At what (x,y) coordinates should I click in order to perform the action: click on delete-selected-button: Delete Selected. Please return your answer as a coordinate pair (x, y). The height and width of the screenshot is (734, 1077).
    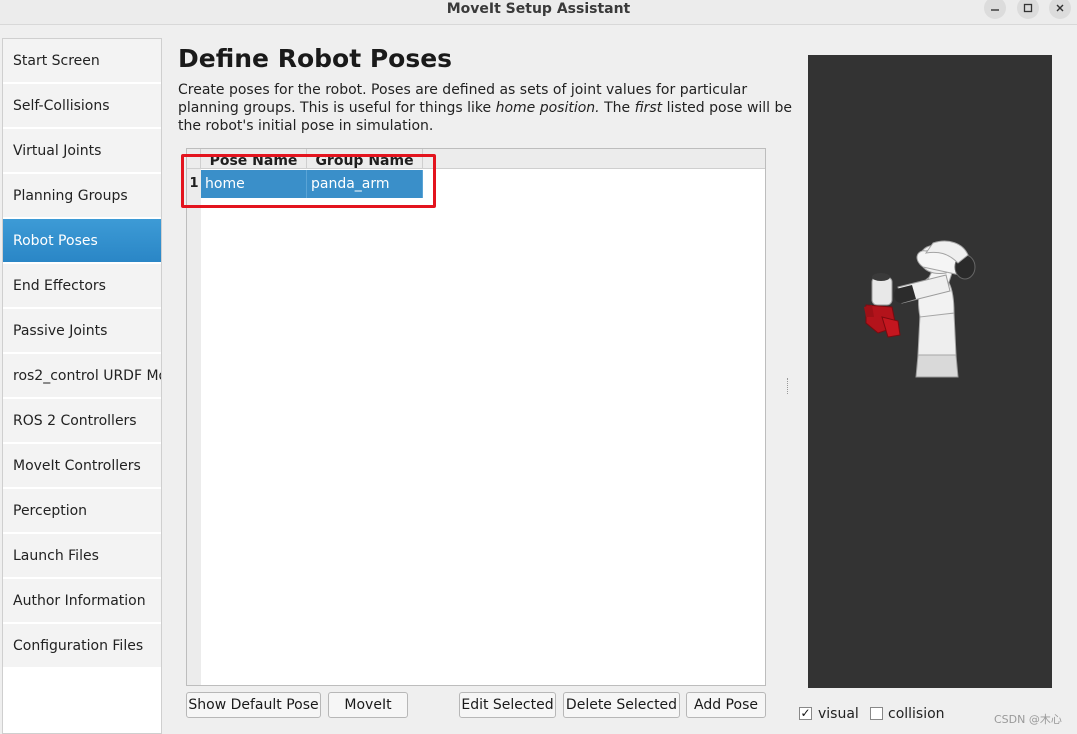
    Looking at the image, I should click on (621, 705).